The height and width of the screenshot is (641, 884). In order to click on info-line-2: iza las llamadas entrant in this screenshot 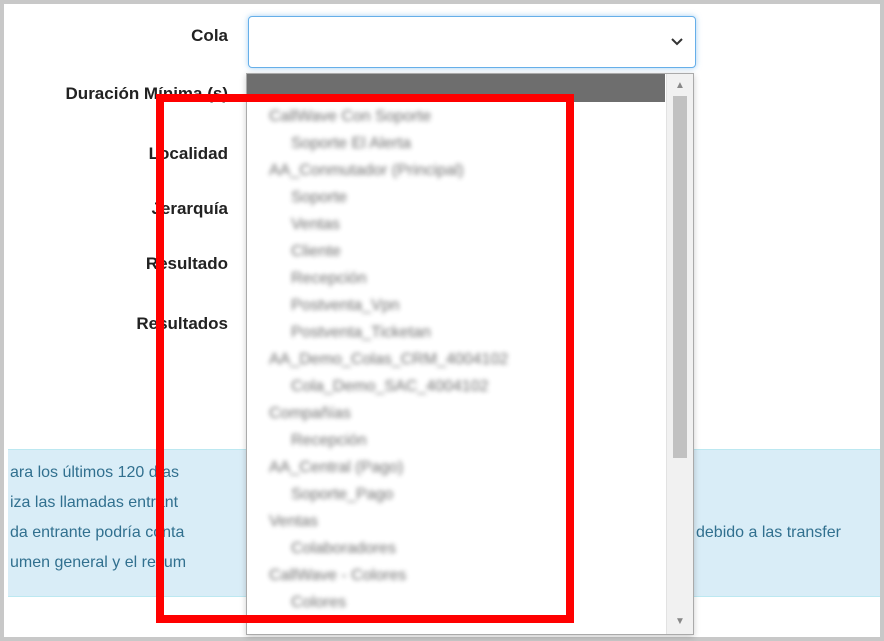, I will do `click(94, 502)`.